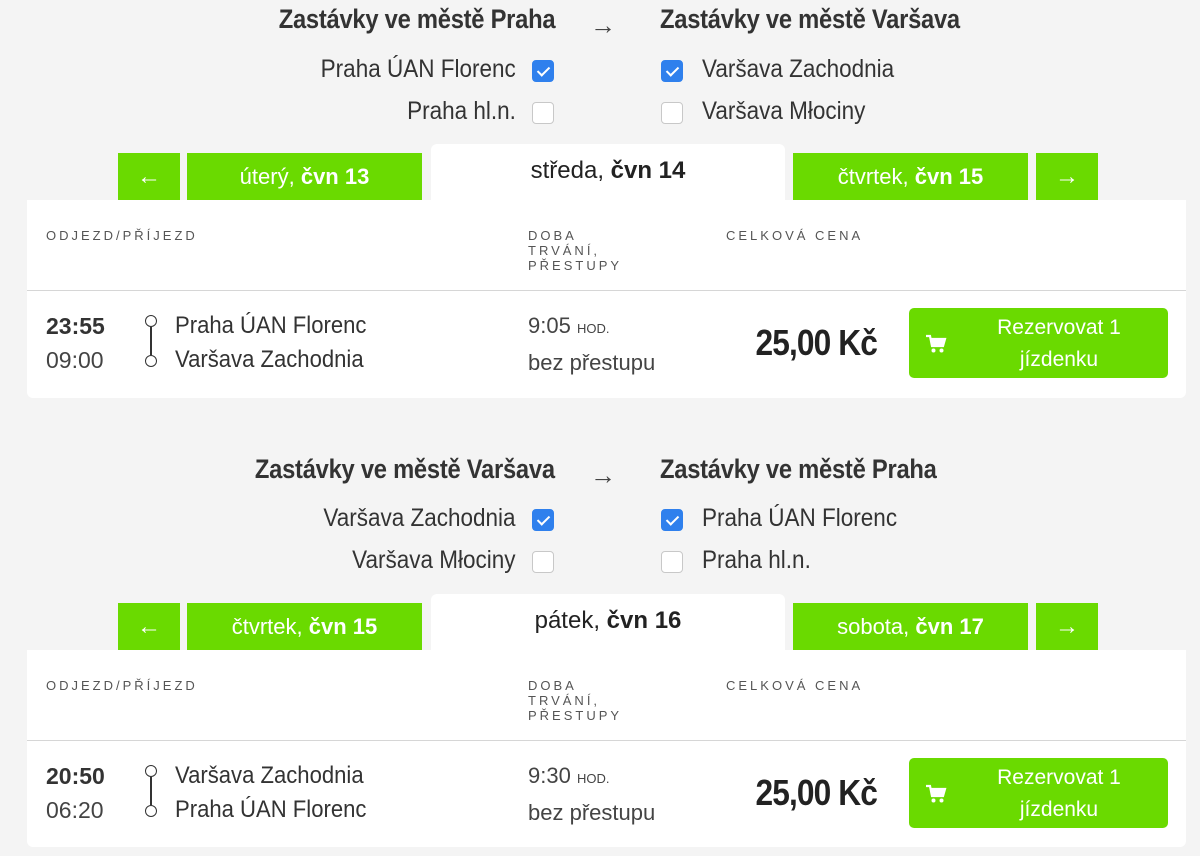  I want to click on tab-previous-day: úterý, čvn 13, so click(304, 176).